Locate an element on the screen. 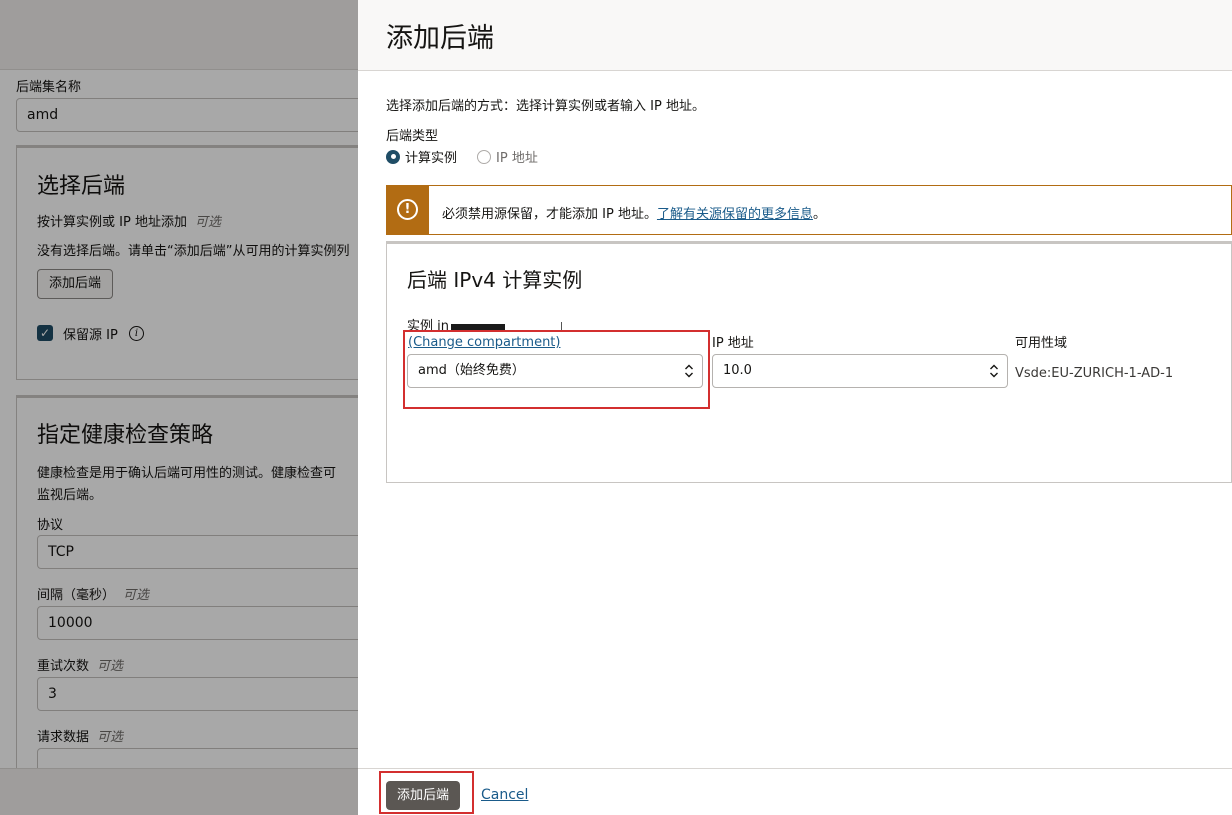  radio-unselected-icon is located at coordinates (484, 156).